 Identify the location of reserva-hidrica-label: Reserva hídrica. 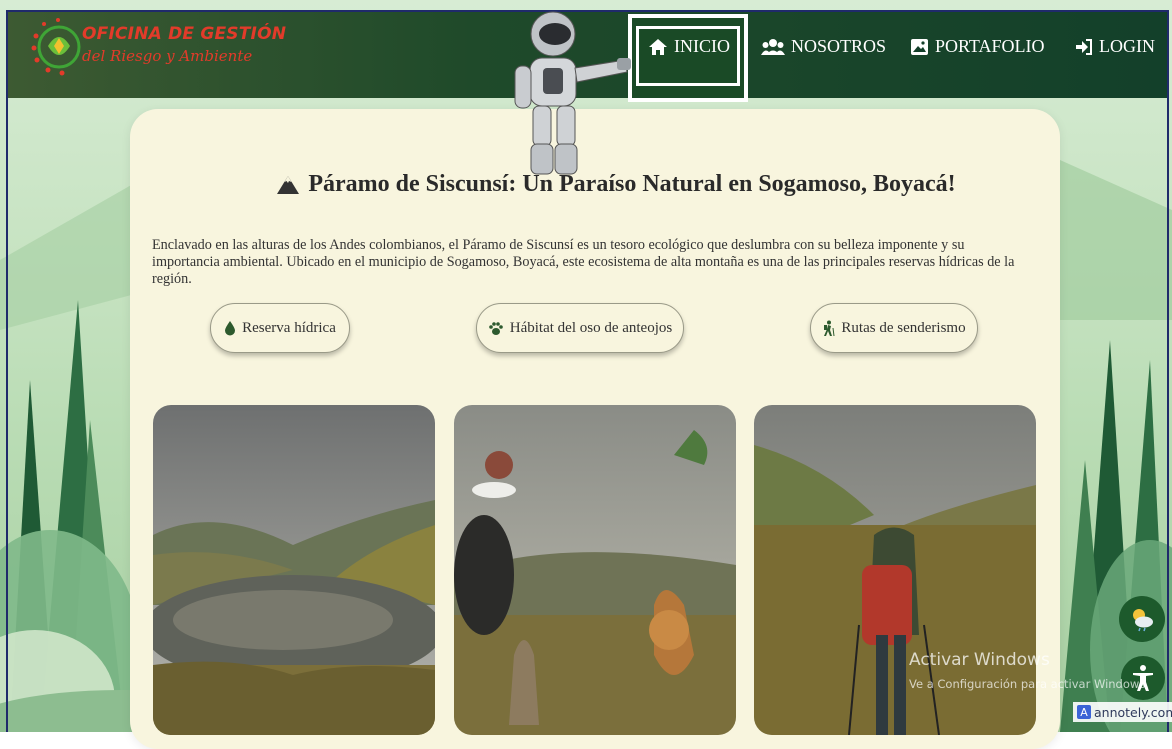
(289, 327).